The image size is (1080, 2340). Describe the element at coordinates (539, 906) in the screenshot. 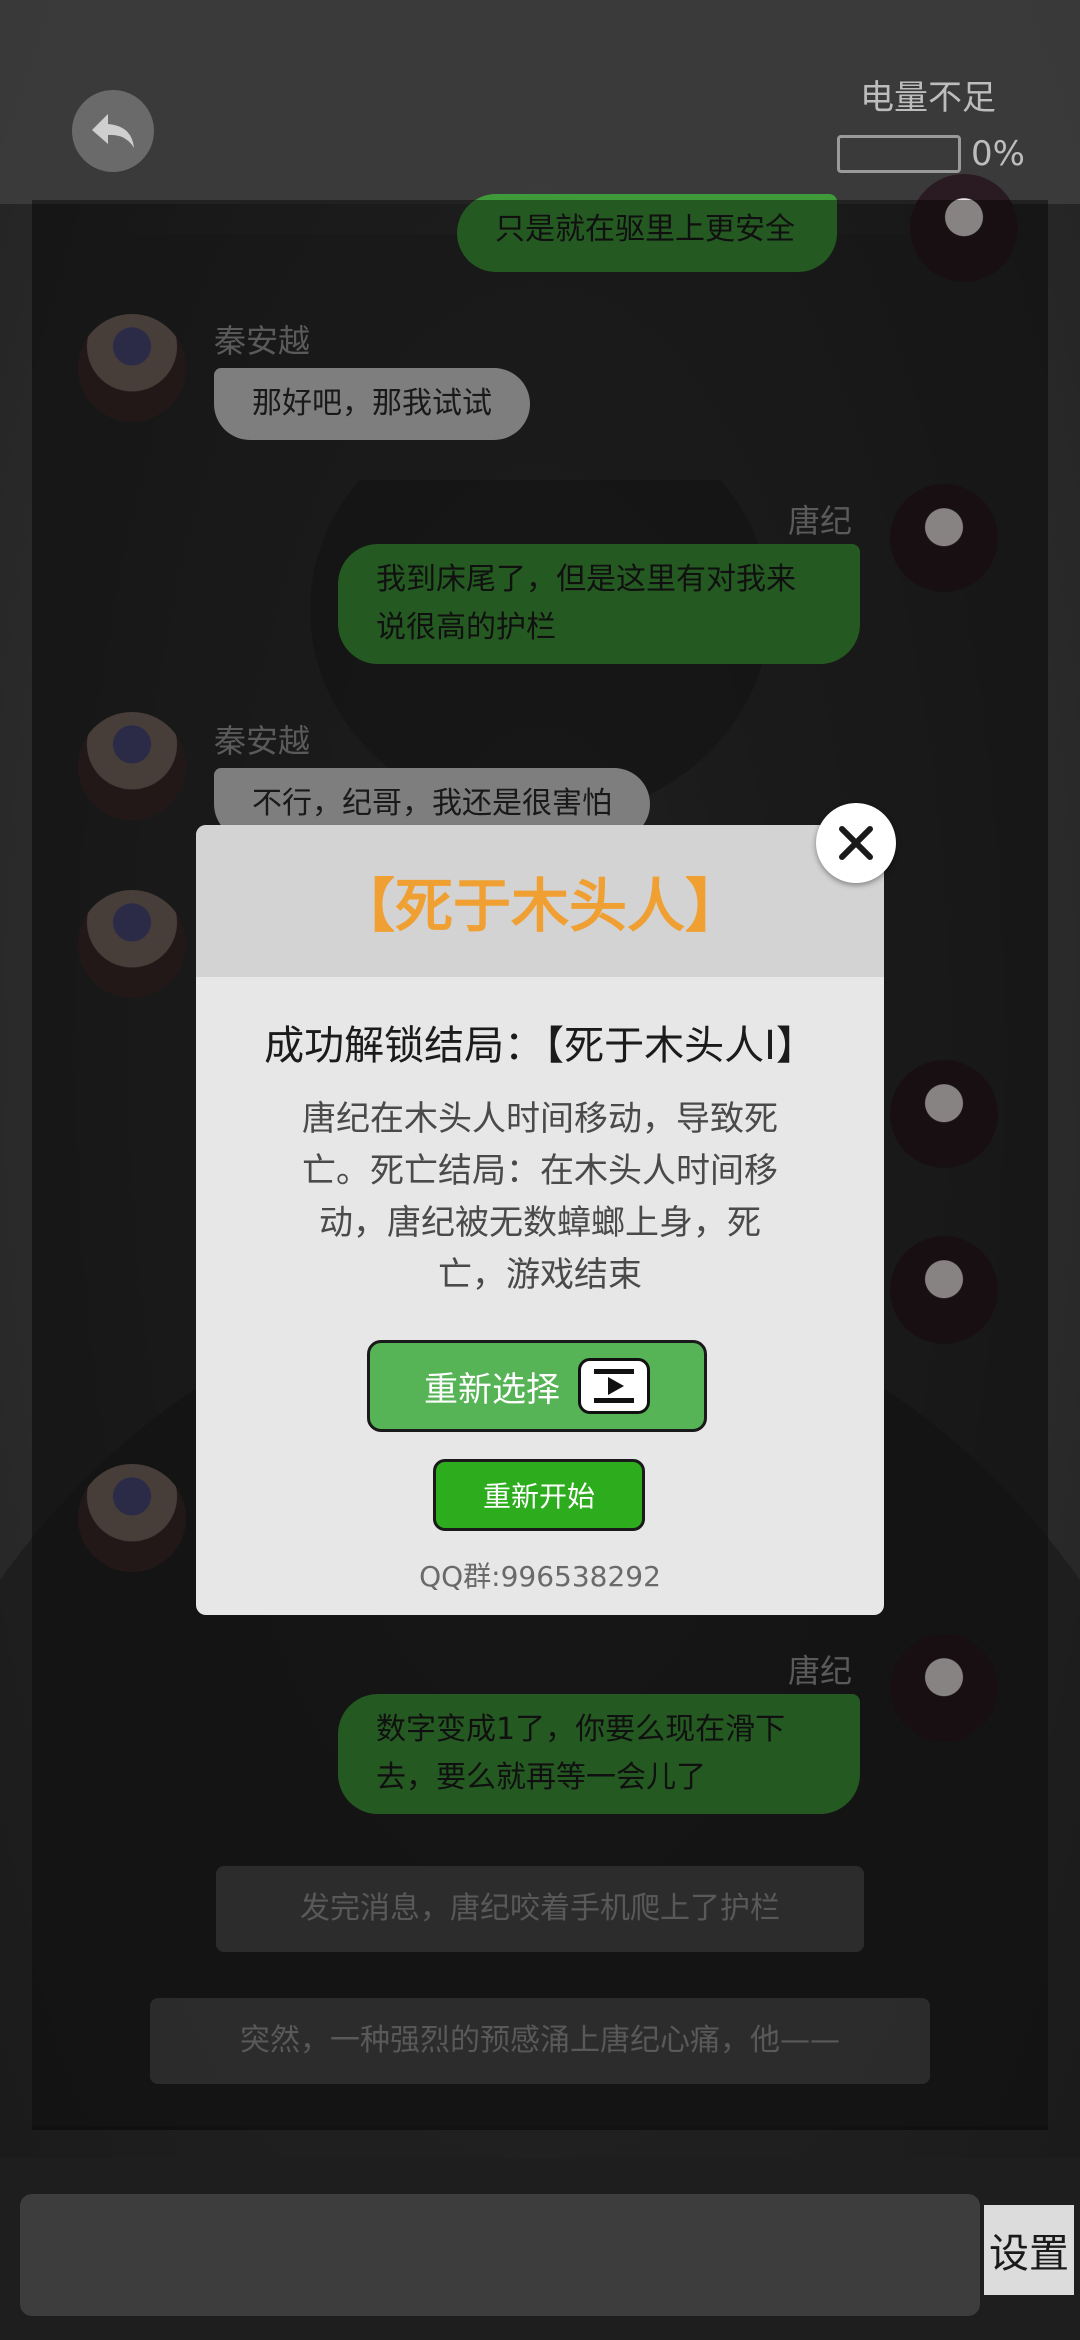

I see `dialog-title: 【死于木头人】` at that location.